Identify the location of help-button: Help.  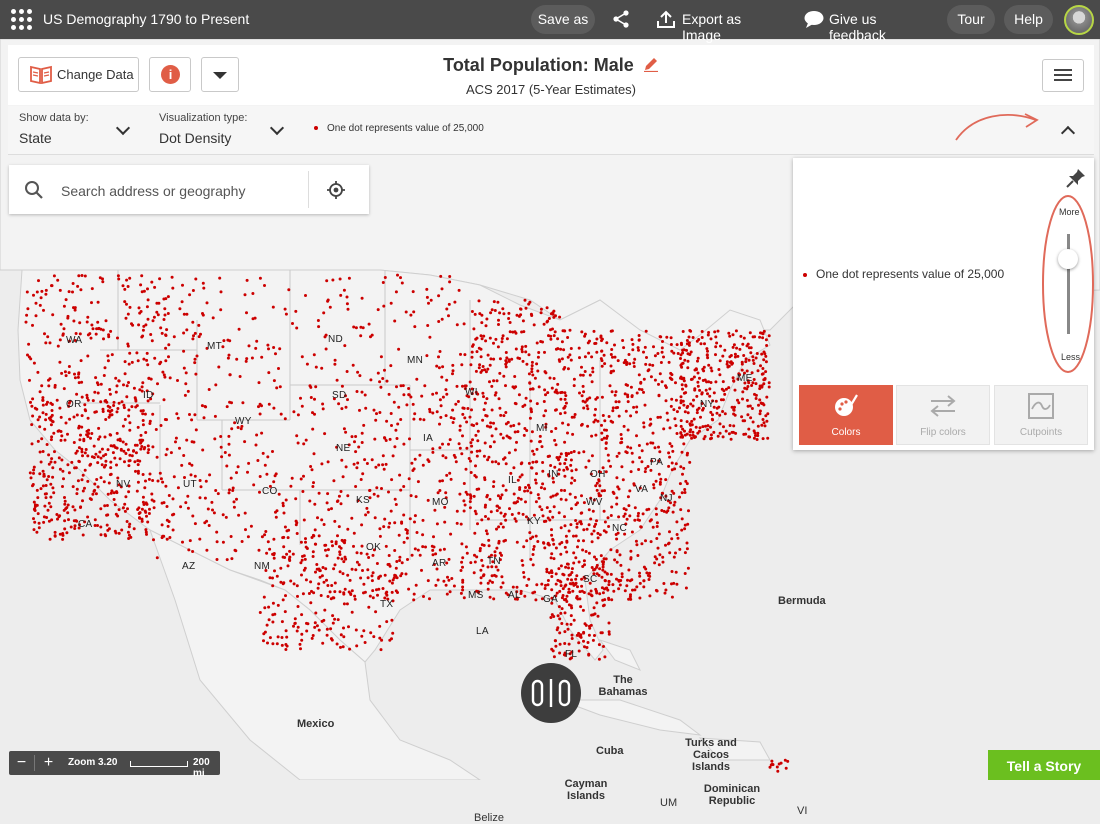
(1028, 19).